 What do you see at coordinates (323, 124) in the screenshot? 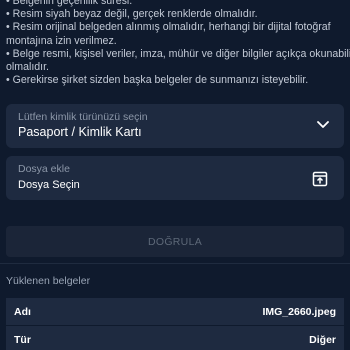
I see `chevron-down-icon` at bounding box center [323, 124].